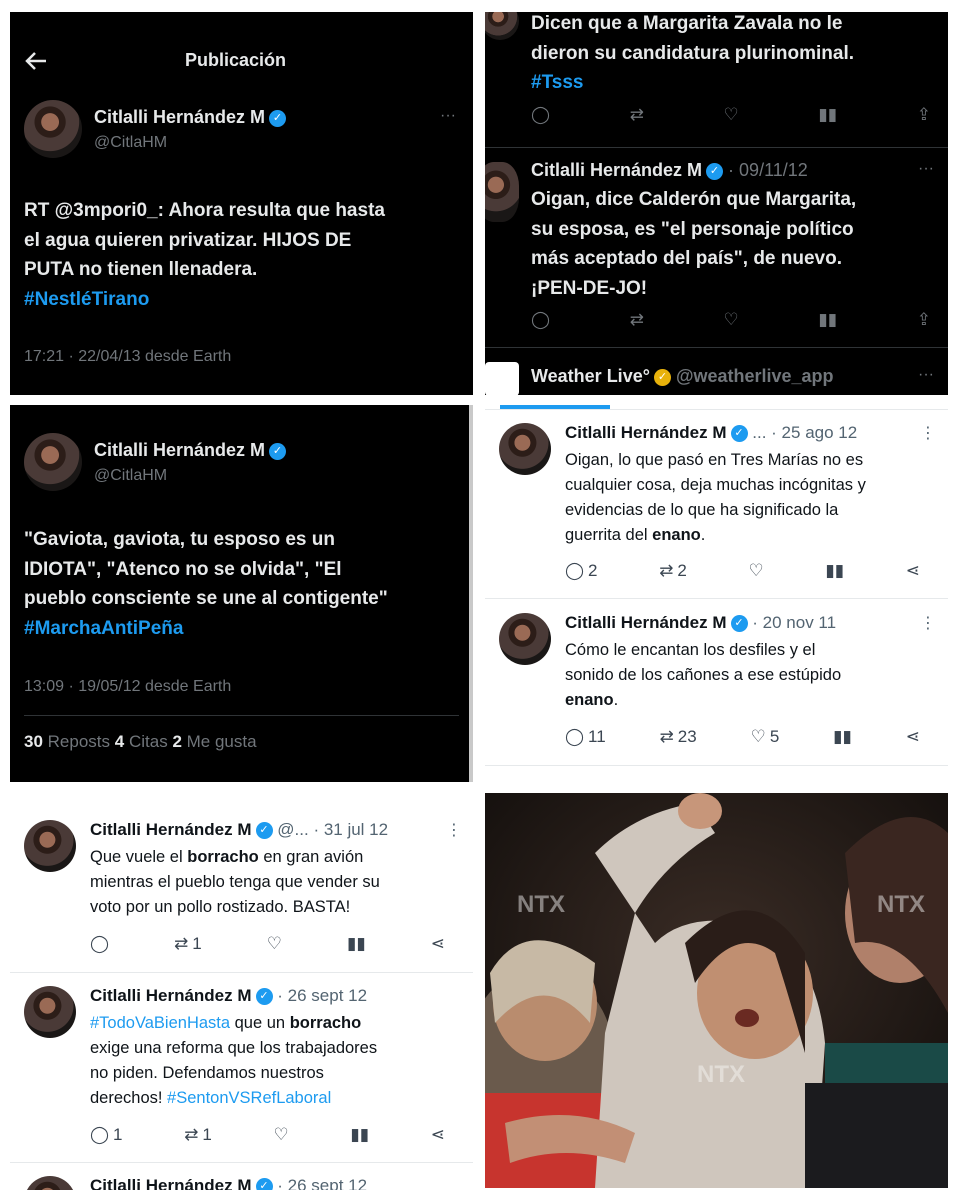 This screenshot has height=1200, width=958. I want to click on retweet-button: ⇄ 23, so click(678, 737).